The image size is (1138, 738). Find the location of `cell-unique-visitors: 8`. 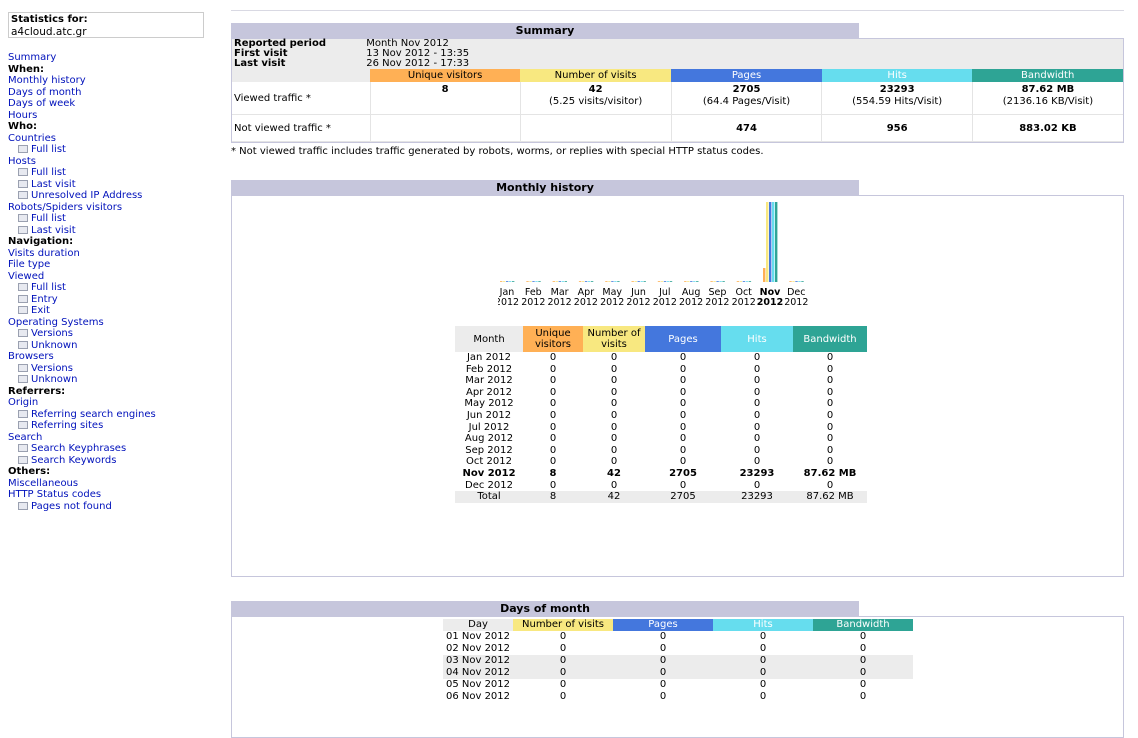

cell-unique-visitors: 8 is located at coordinates (553, 497).